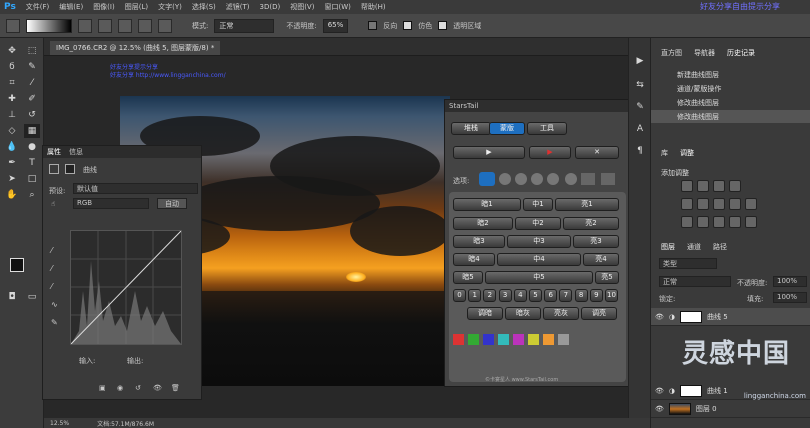 This screenshot has height=428, width=810. Describe the element at coordinates (640, 129) in the screenshot. I see `character-icon: A` at that location.